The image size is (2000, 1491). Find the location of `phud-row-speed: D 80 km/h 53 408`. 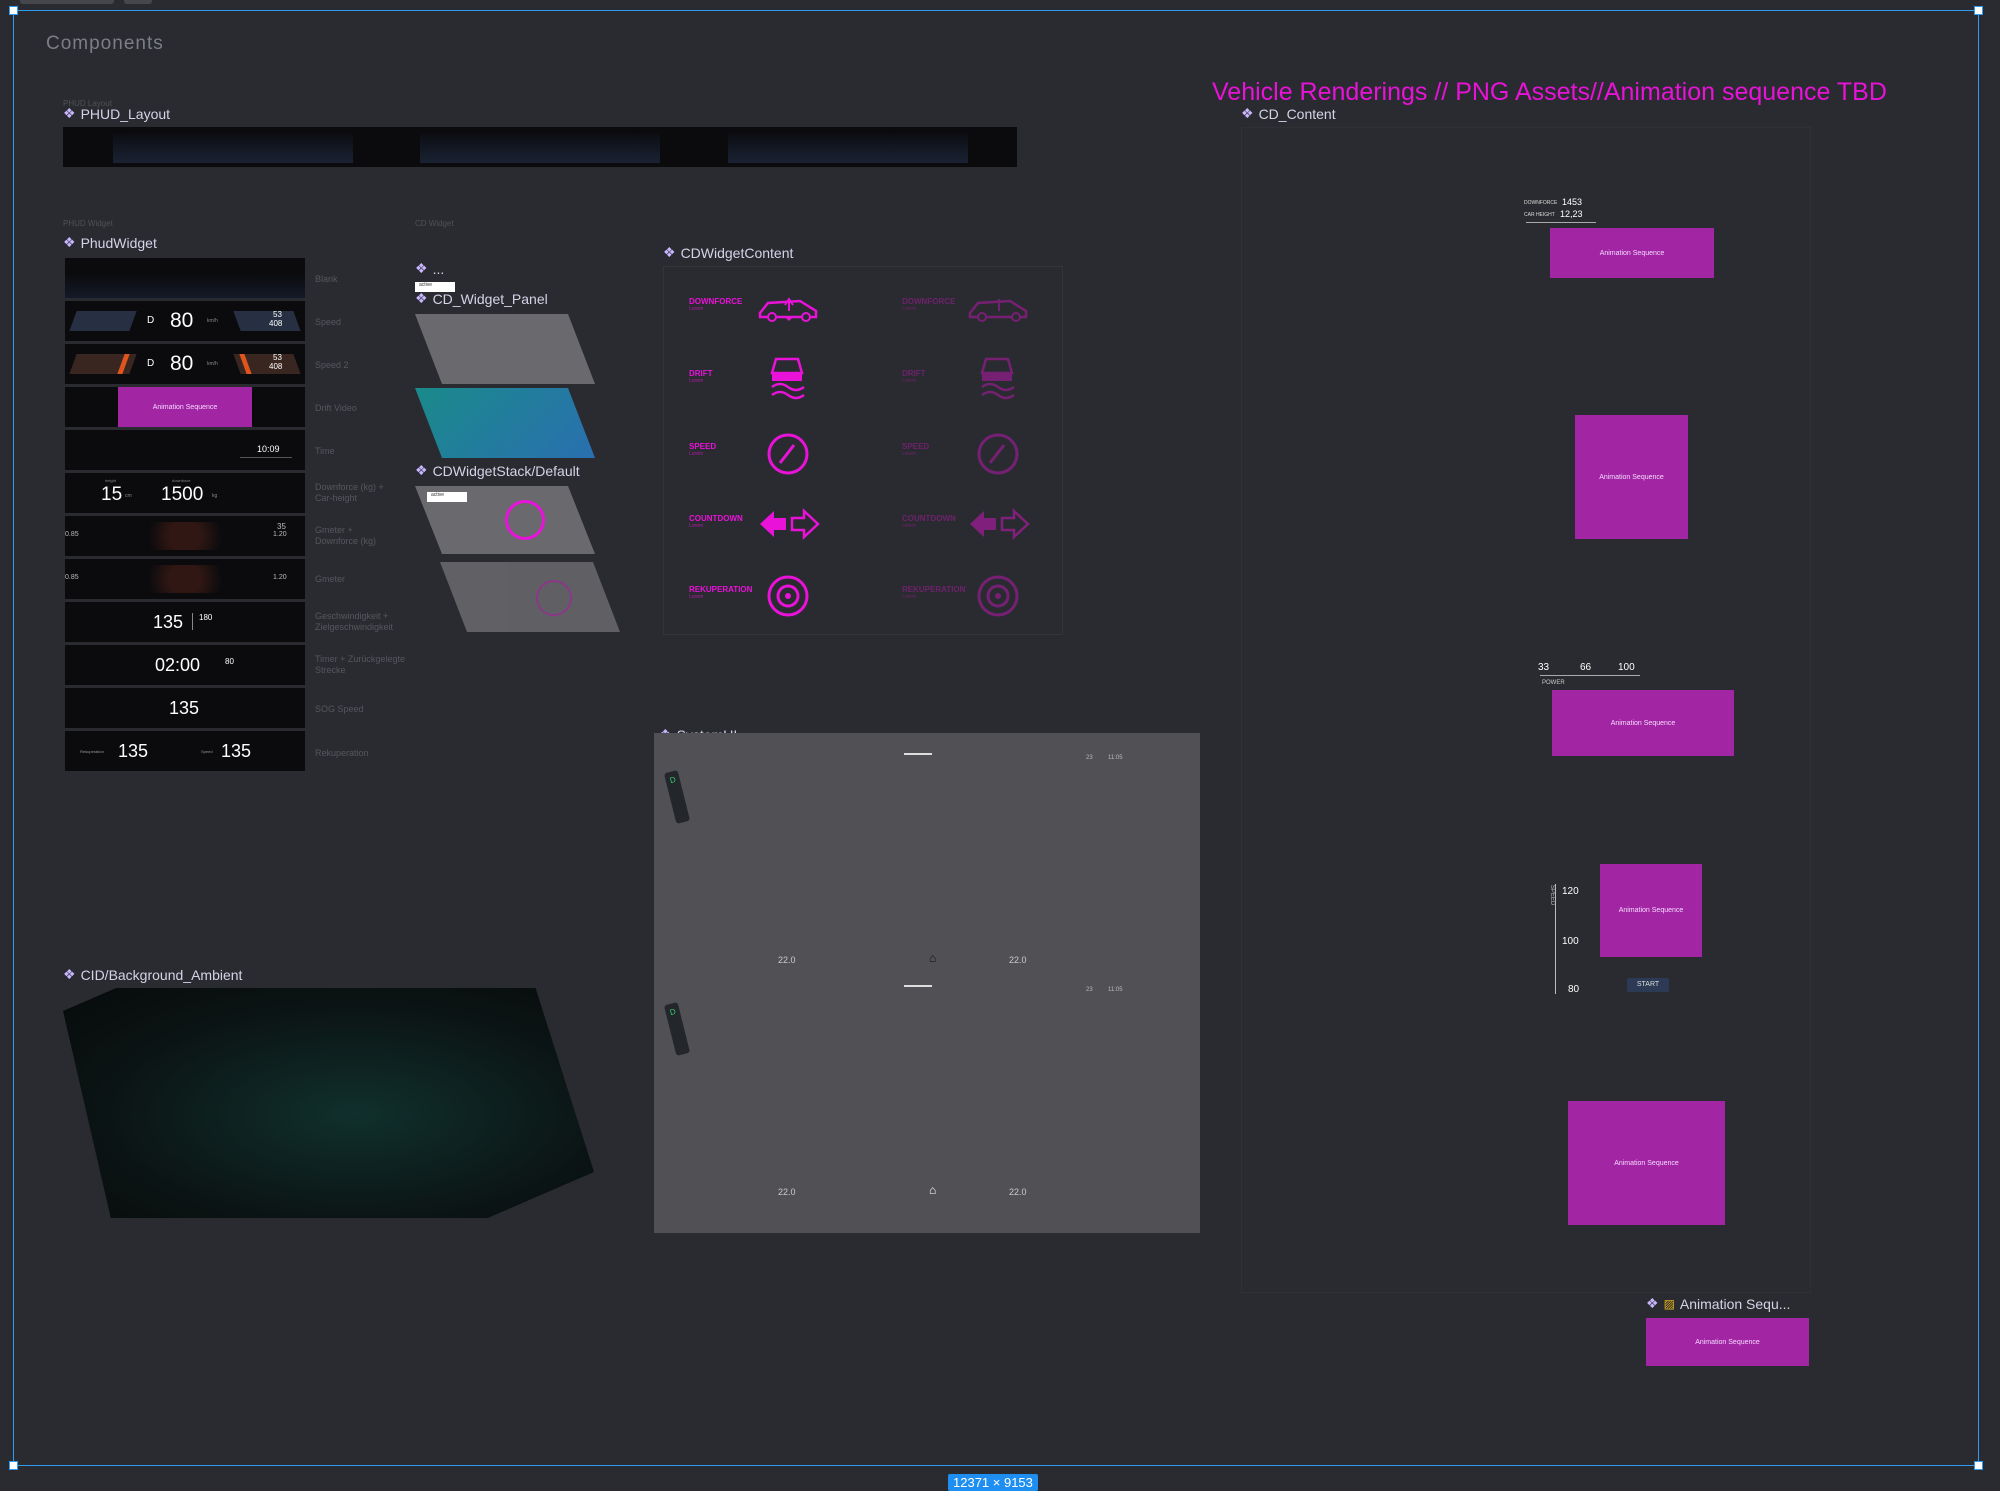

phud-row-speed: D 80 km/h 53 408 is located at coordinates (185, 321).